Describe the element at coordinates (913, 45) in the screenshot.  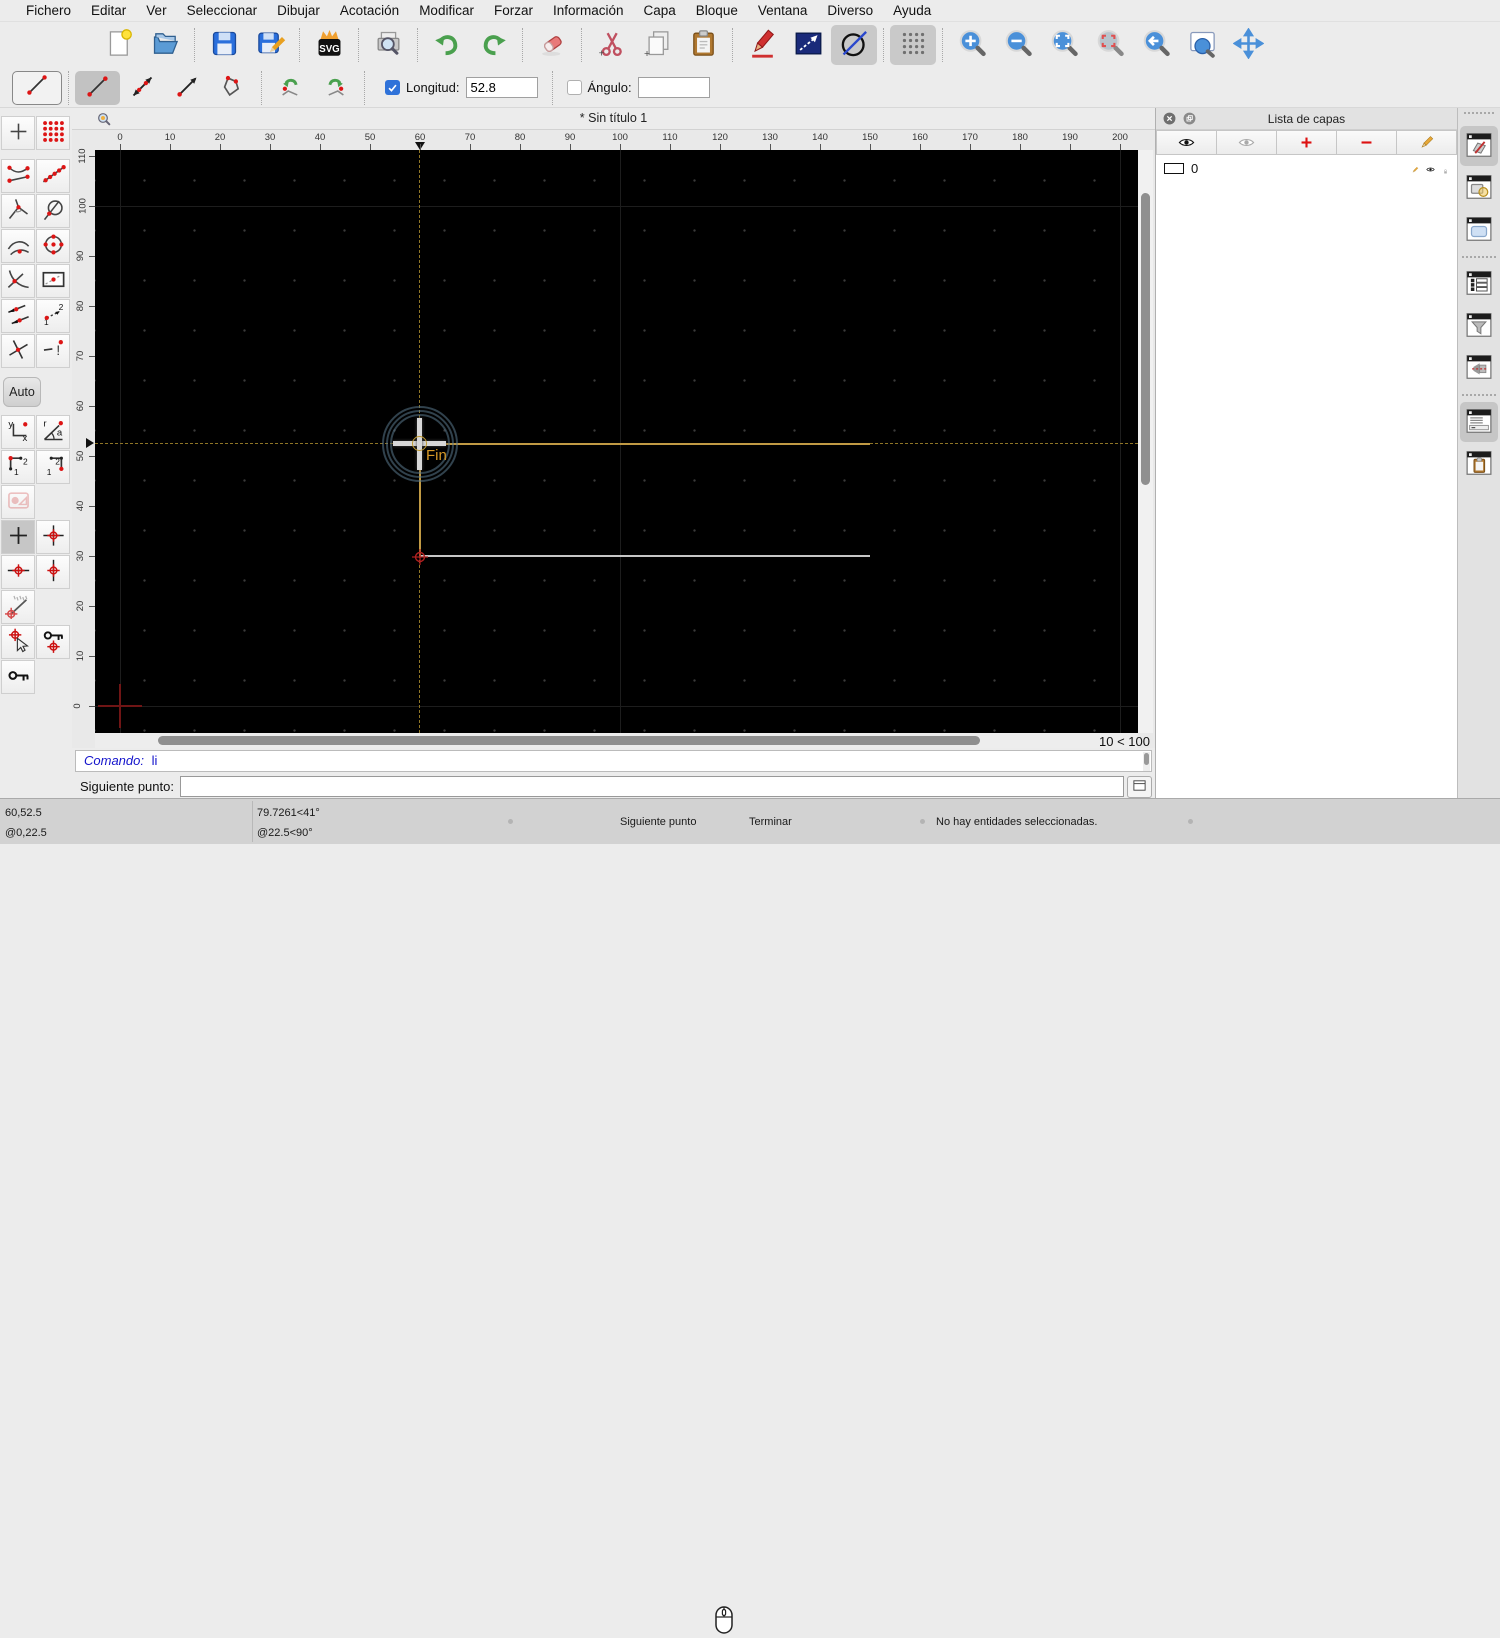
I see `grid-toggle-button` at that location.